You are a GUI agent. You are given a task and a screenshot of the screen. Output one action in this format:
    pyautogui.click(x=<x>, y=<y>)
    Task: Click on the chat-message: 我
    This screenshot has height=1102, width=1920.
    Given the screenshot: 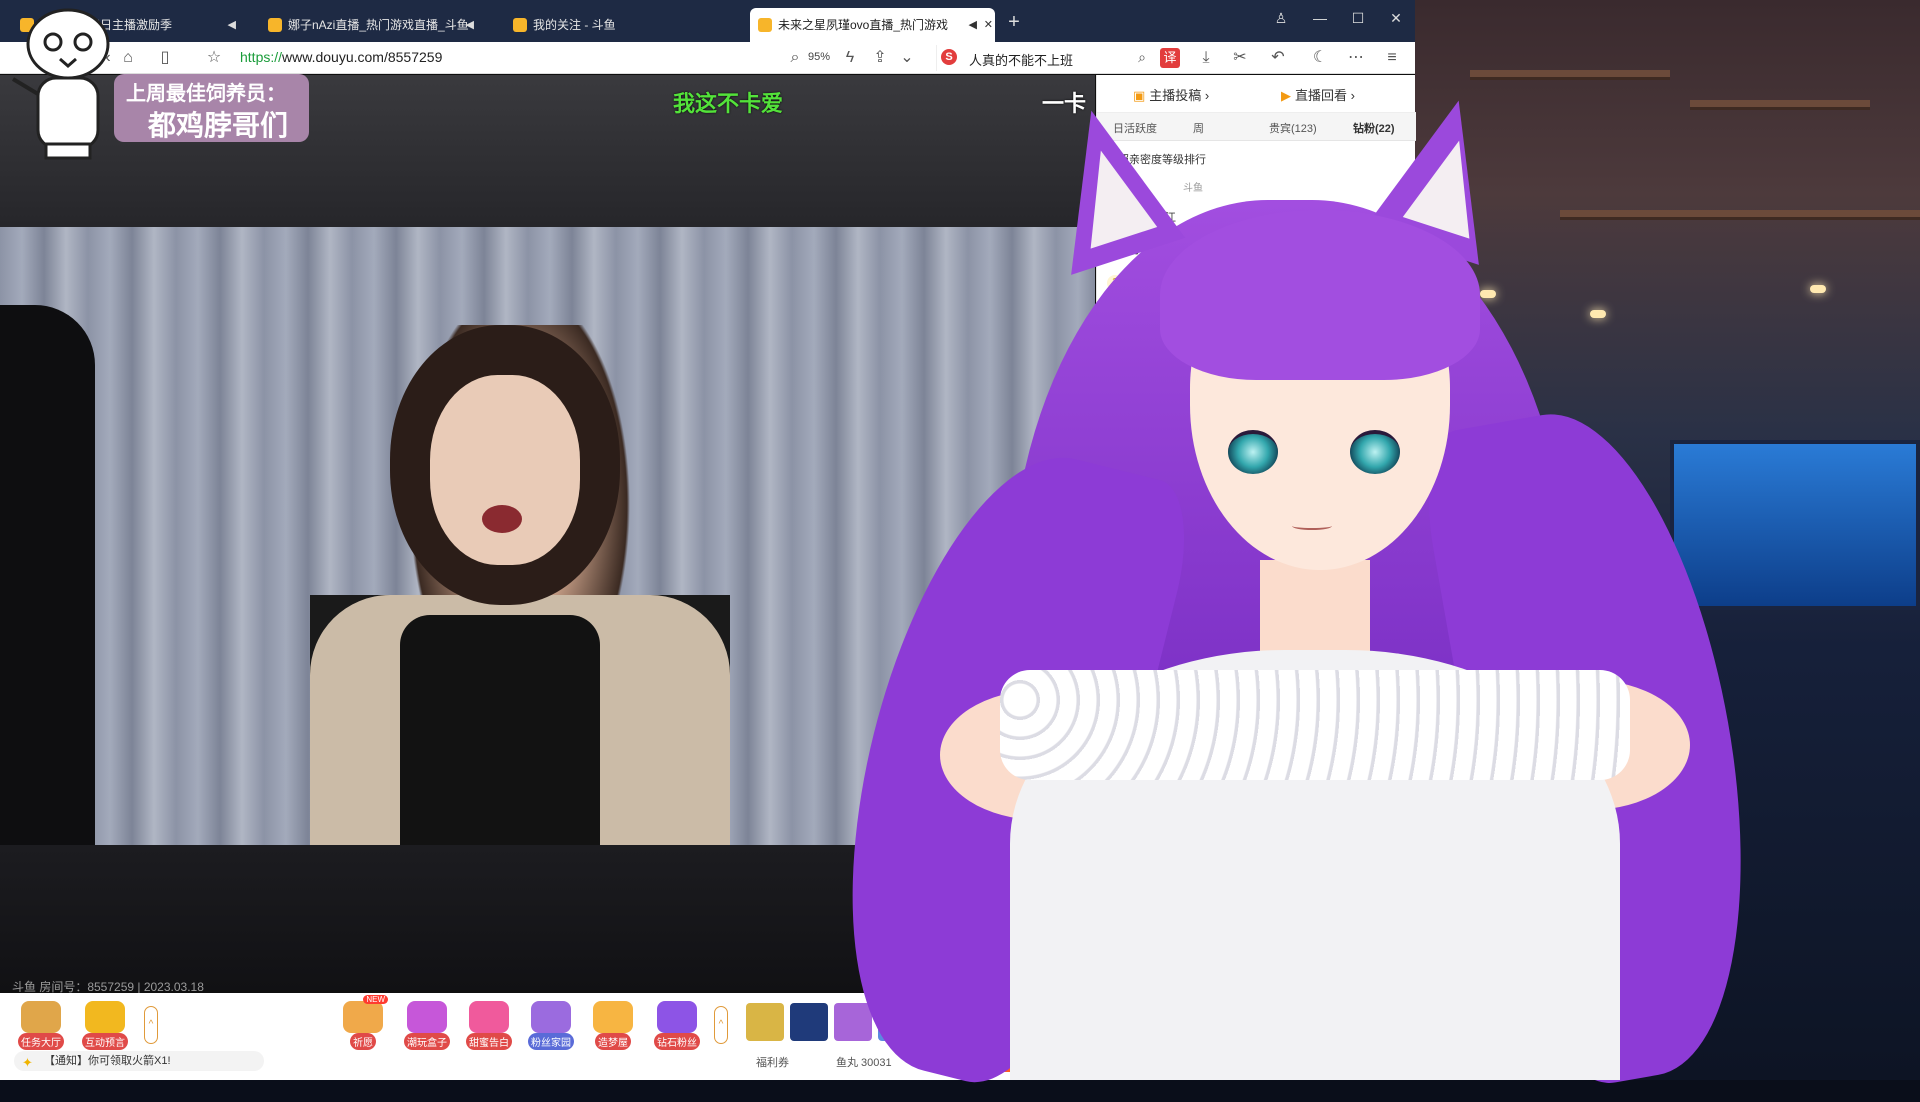 What is the action you would take?
    pyautogui.click(x=1112, y=488)
    